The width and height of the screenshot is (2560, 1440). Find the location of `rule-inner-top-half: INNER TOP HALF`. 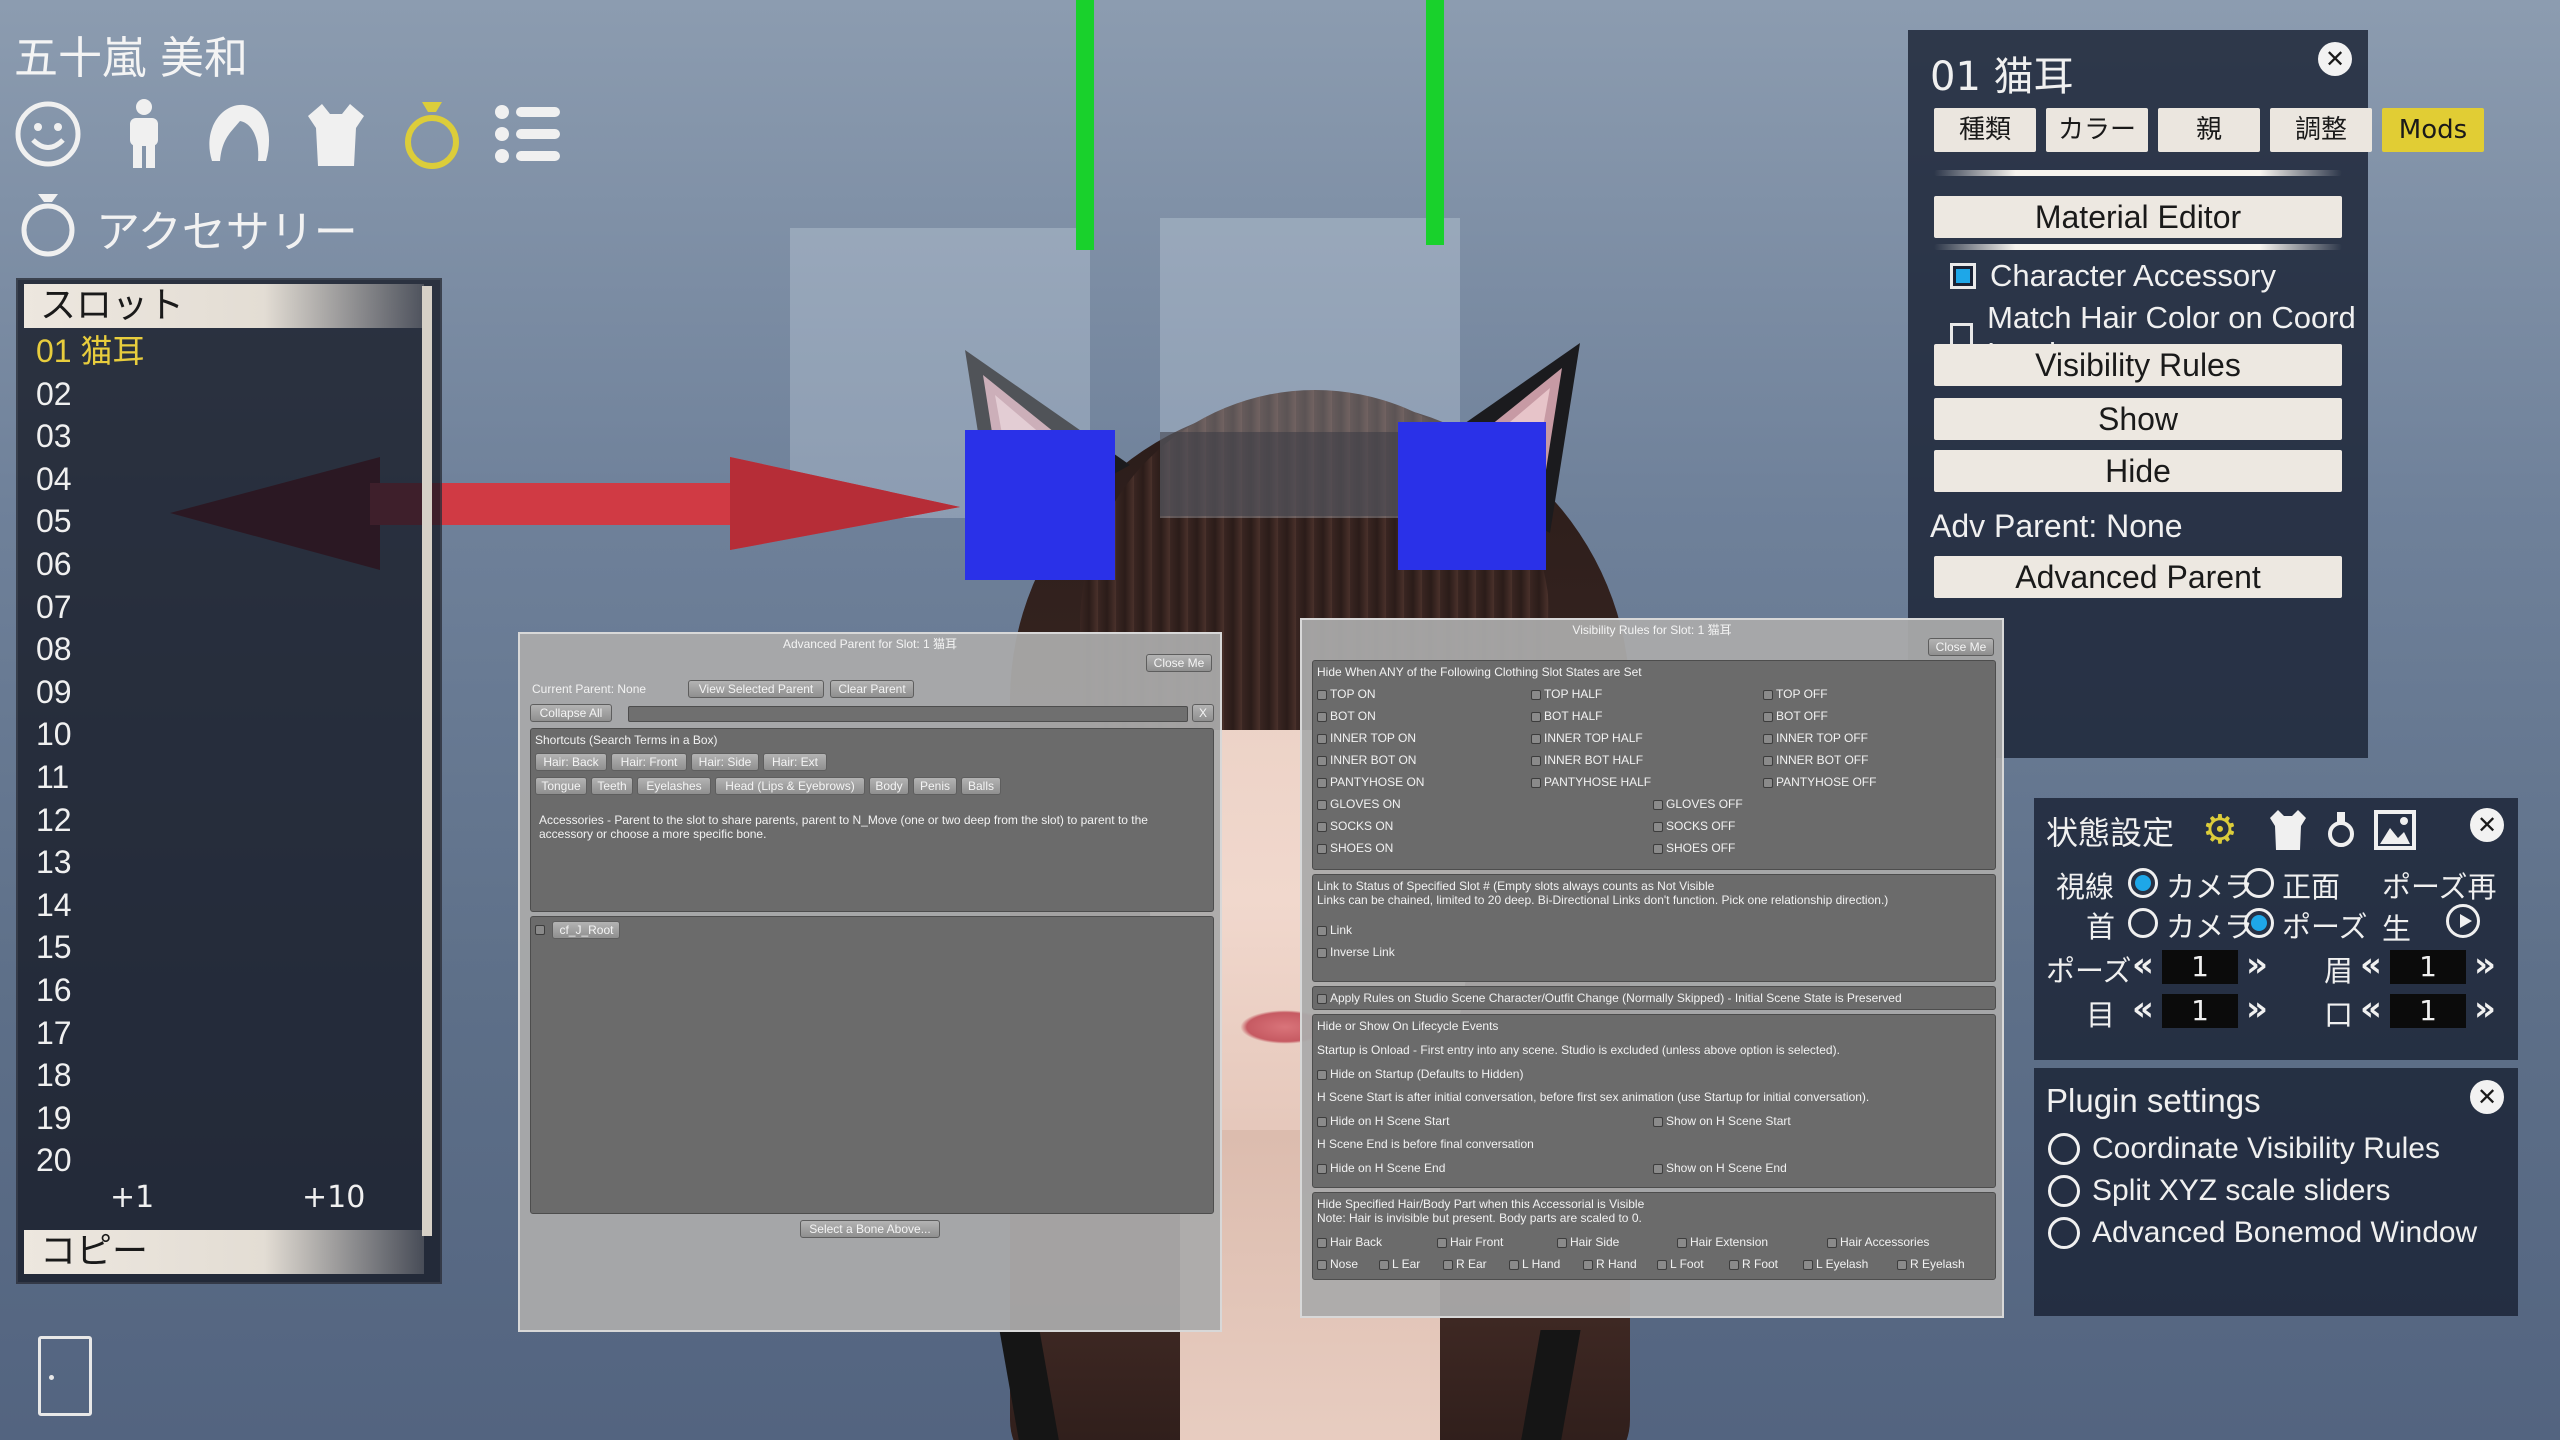

rule-inner-top-half: INNER TOP HALF is located at coordinates (1587, 738).